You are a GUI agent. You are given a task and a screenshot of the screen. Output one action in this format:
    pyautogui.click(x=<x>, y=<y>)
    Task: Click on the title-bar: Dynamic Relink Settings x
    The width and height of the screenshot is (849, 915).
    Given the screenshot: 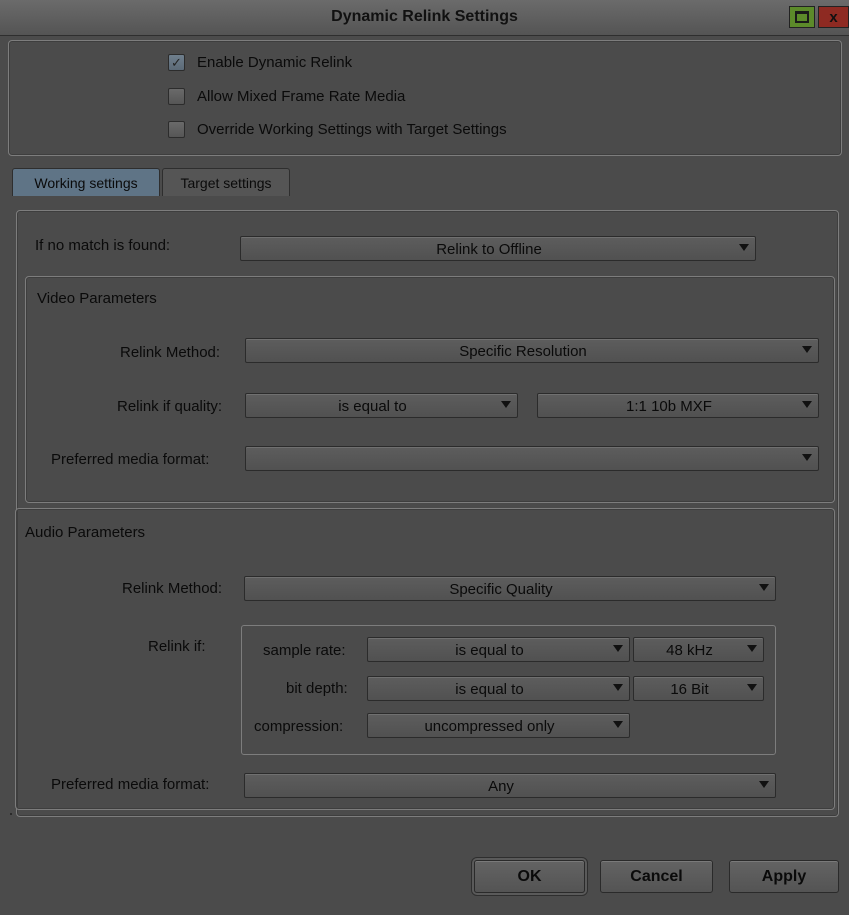 What is the action you would take?
    pyautogui.click(x=424, y=18)
    